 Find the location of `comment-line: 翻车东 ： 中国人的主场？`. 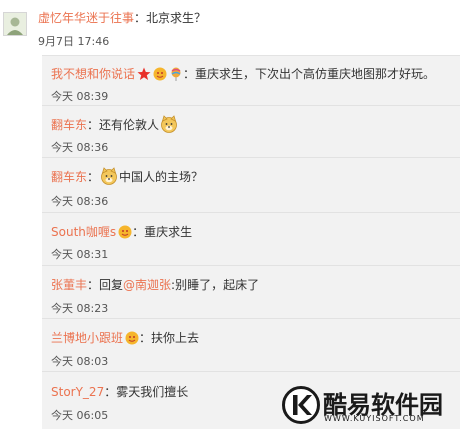

comment-line: 翻车东 ： 中国人的主场？ is located at coordinates (127, 176).